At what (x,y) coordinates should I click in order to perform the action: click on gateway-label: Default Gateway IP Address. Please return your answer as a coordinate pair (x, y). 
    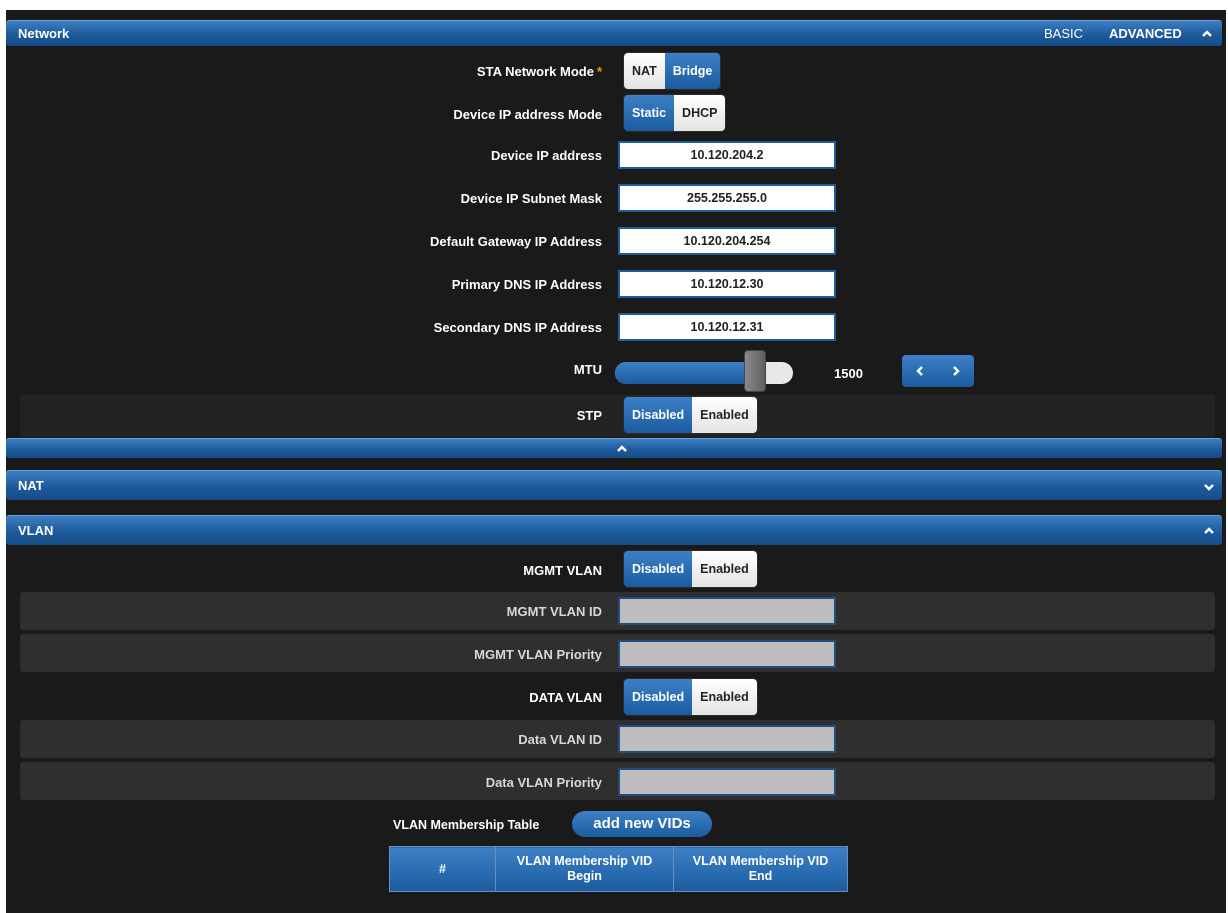
    Looking at the image, I should click on (516, 241).